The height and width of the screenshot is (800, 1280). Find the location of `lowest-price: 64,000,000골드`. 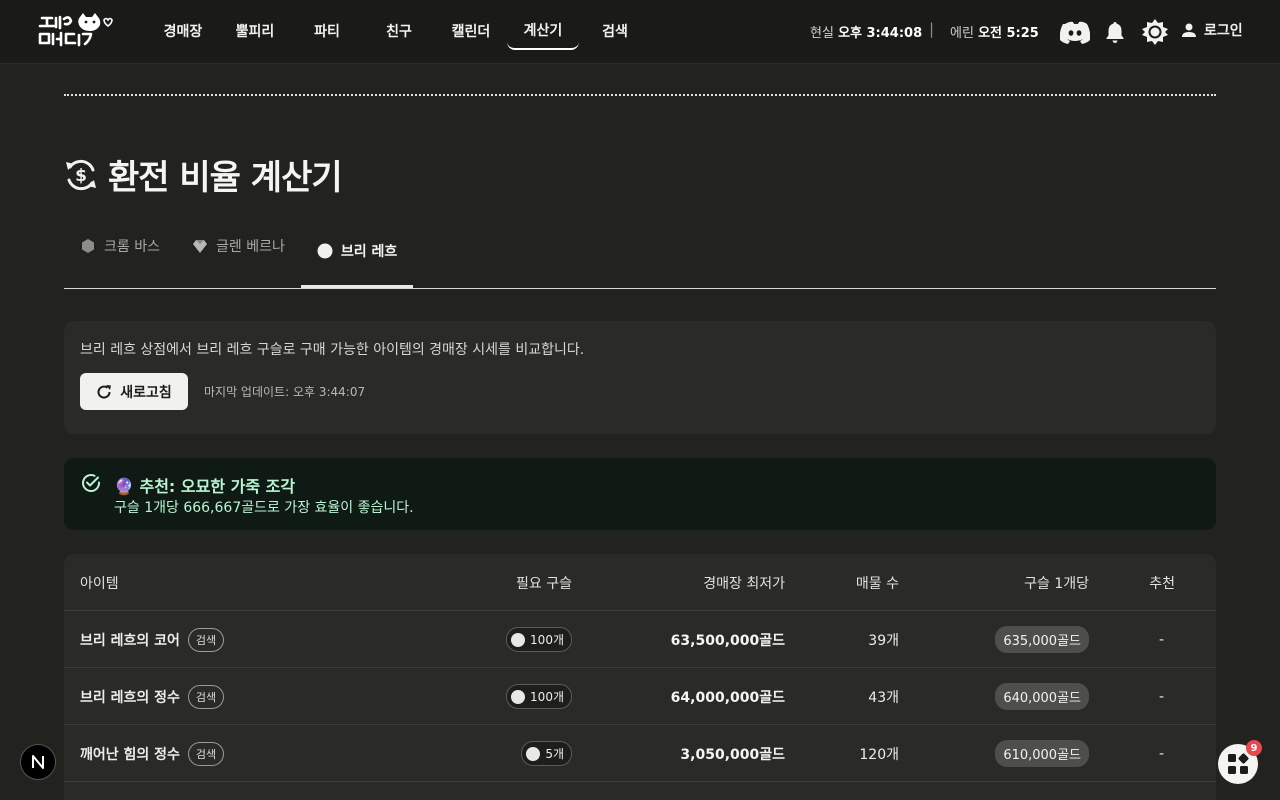

lowest-price: 64,000,000골드 is located at coordinates (727, 697).